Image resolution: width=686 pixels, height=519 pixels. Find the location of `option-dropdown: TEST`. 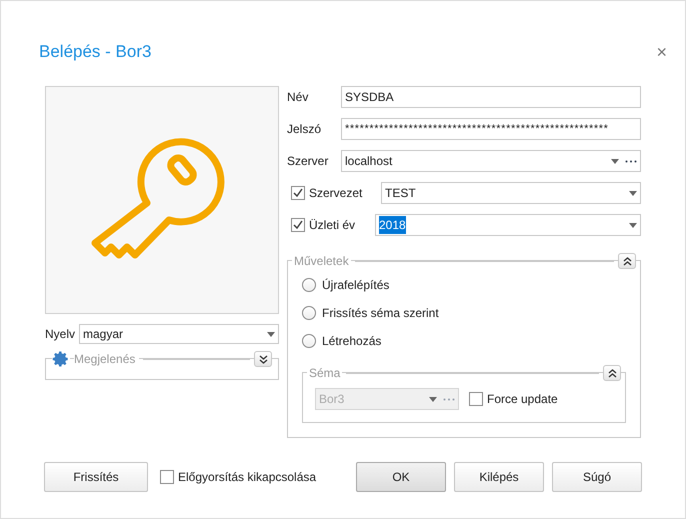

option-dropdown: TEST is located at coordinates (511, 193).